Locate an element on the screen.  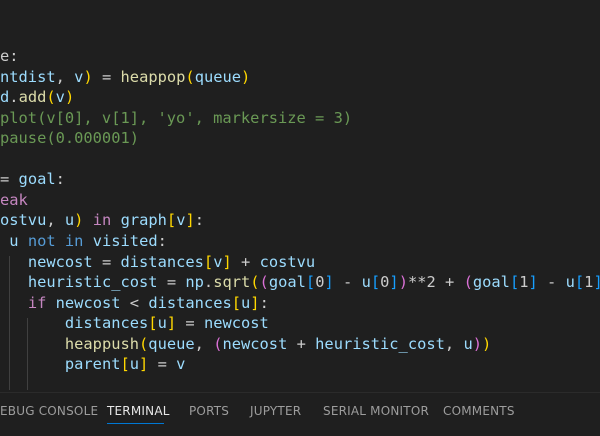
code-token: sqrt is located at coordinates (232, 282).